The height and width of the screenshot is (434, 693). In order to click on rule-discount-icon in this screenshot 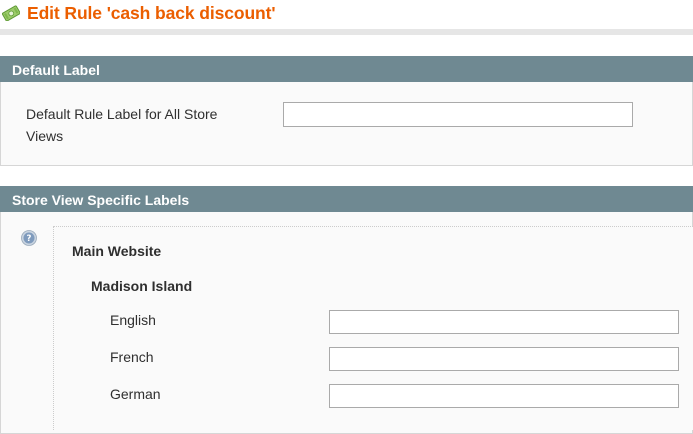, I will do `click(11, 13)`.